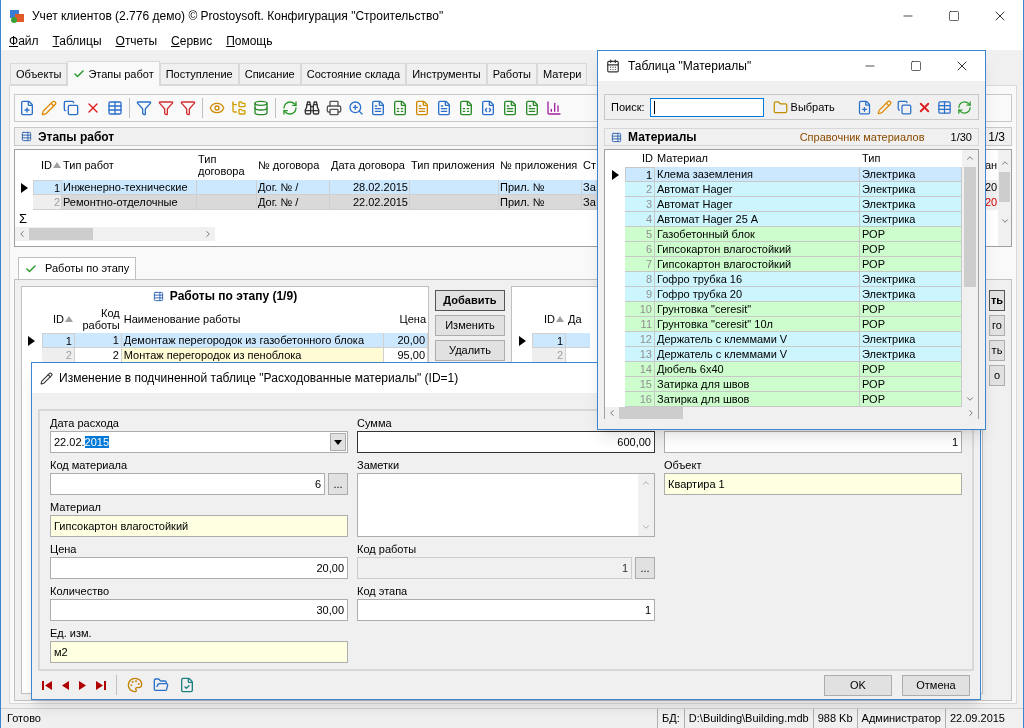 This screenshot has width=1024, height=728. Describe the element at coordinates (446, 74) in the screenshot. I see `tab: Инструменты` at that location.